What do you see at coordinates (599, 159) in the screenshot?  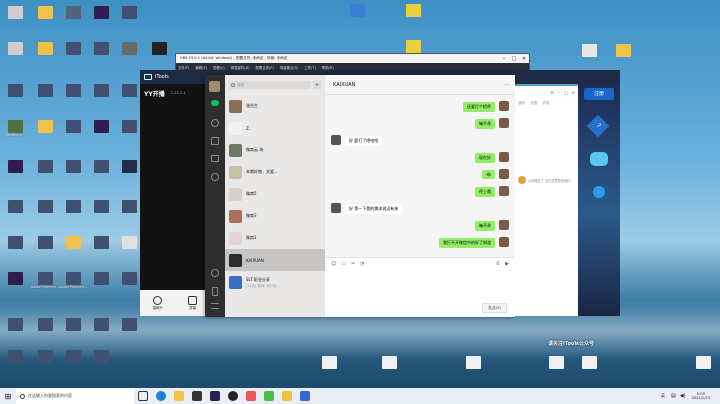 I see `robot-icon` at bounding box center [599, 159].